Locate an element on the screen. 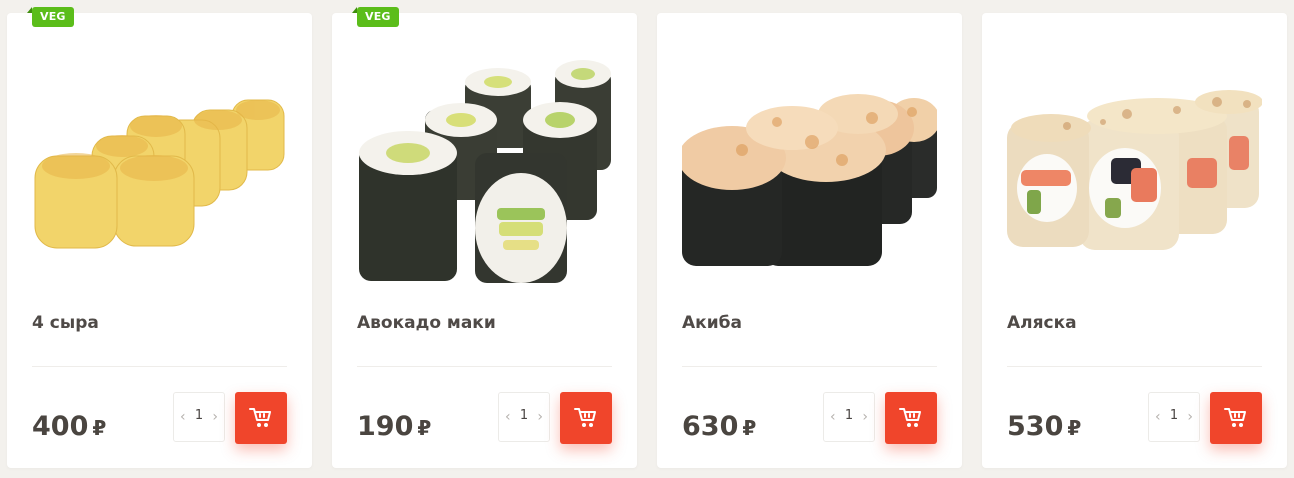 The image size is (1294, 478). cheese-roll-photo is located at coordinates (159, 174).